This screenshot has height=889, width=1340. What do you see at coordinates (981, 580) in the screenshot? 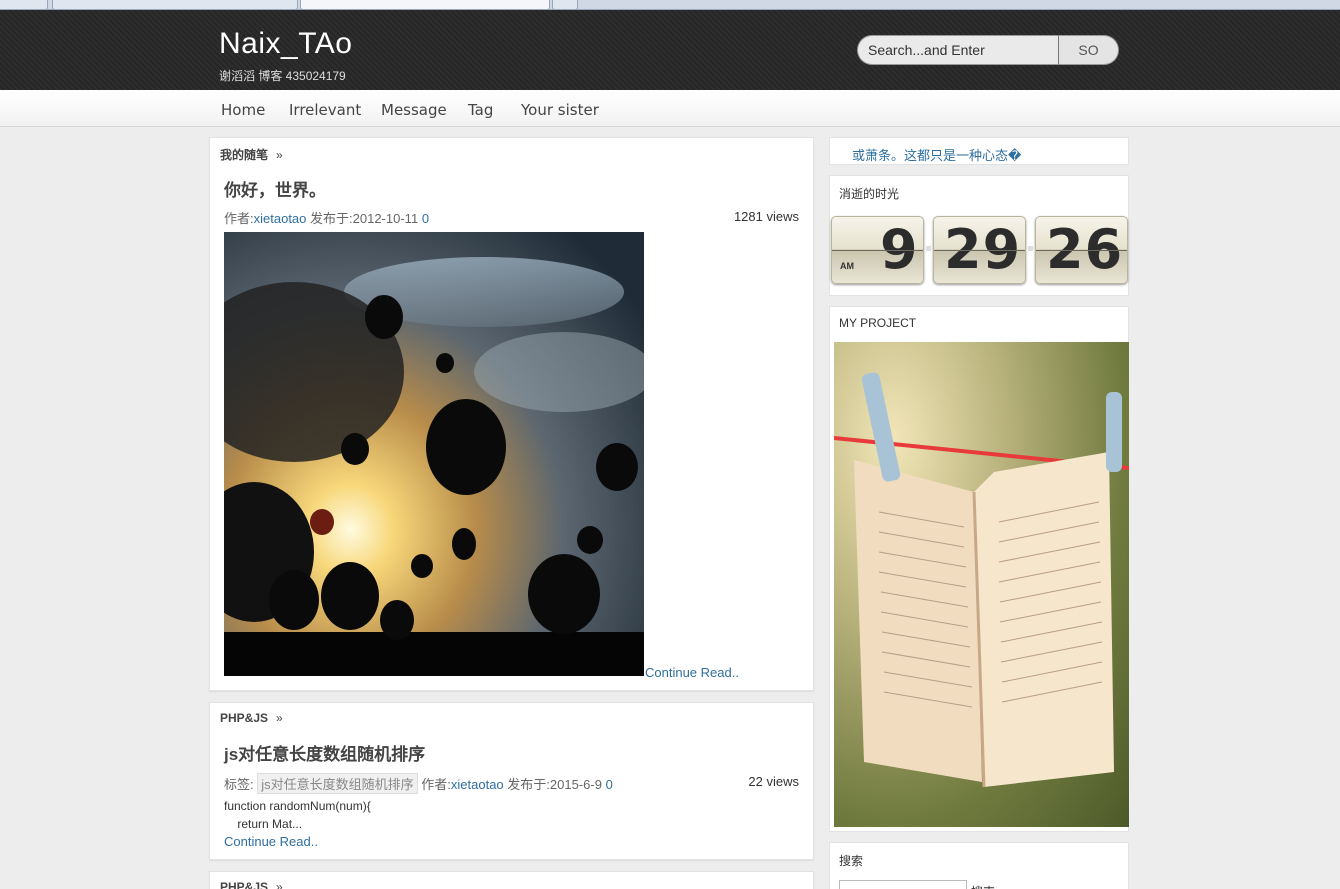
I see `book-illustration` at bounding box center [981, 580].